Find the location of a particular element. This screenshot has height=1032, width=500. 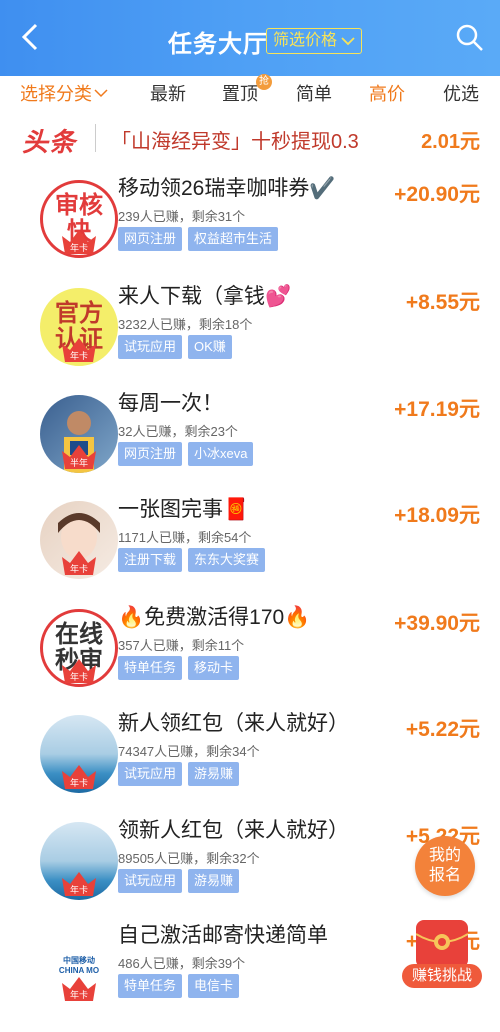

red-envelope-icon is located at coordinates (442, 944).